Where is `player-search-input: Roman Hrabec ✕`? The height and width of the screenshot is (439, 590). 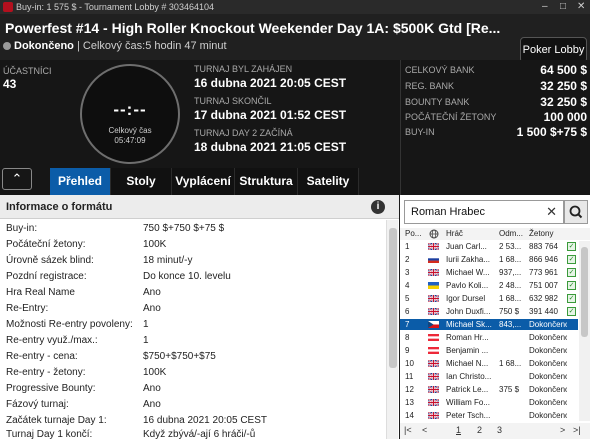 player-search-input: Roman Hrabec ✕ is located at coordinates (484, 212).